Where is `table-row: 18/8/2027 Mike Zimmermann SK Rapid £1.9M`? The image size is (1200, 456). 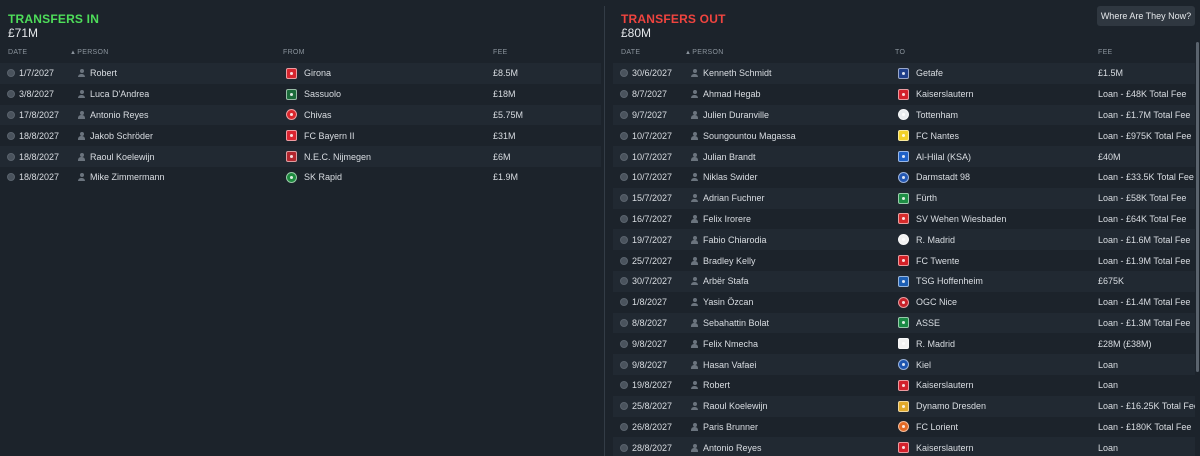
table-row: 18/8/2027 Mike Zimmermann SK Rapid £1.9M is located at coordinates (300, 177).